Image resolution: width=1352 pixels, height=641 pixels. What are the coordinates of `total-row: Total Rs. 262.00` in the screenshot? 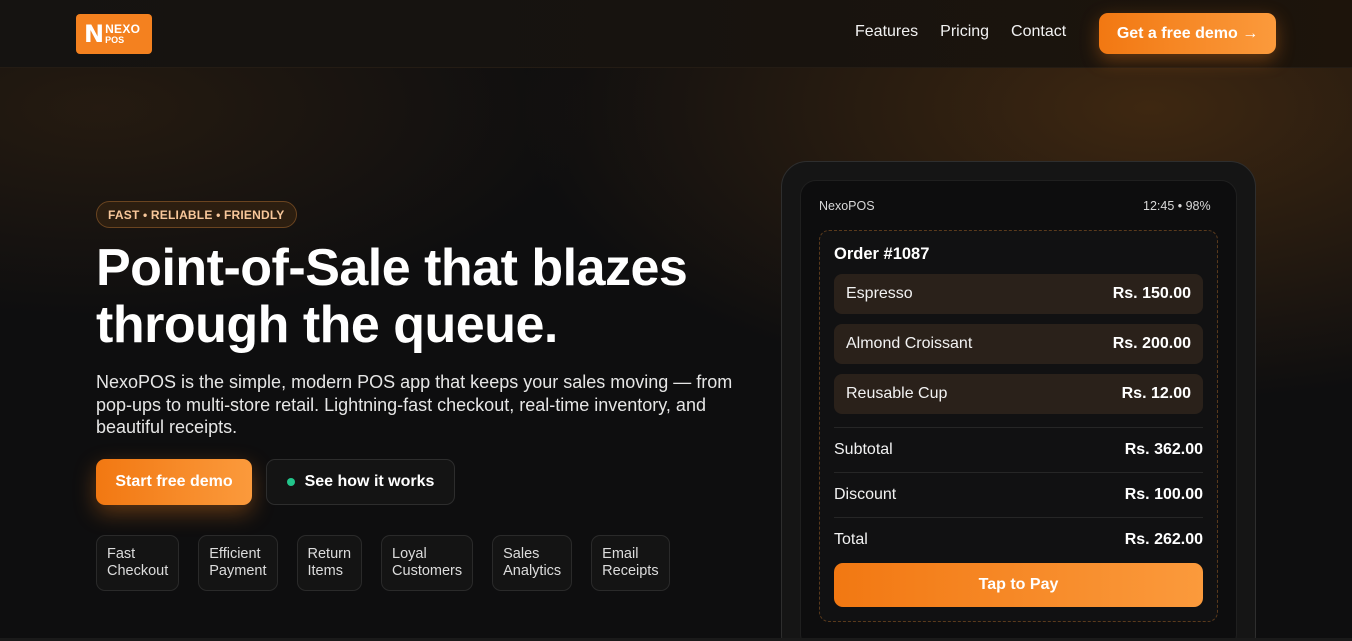 It's located at (1018, 539).